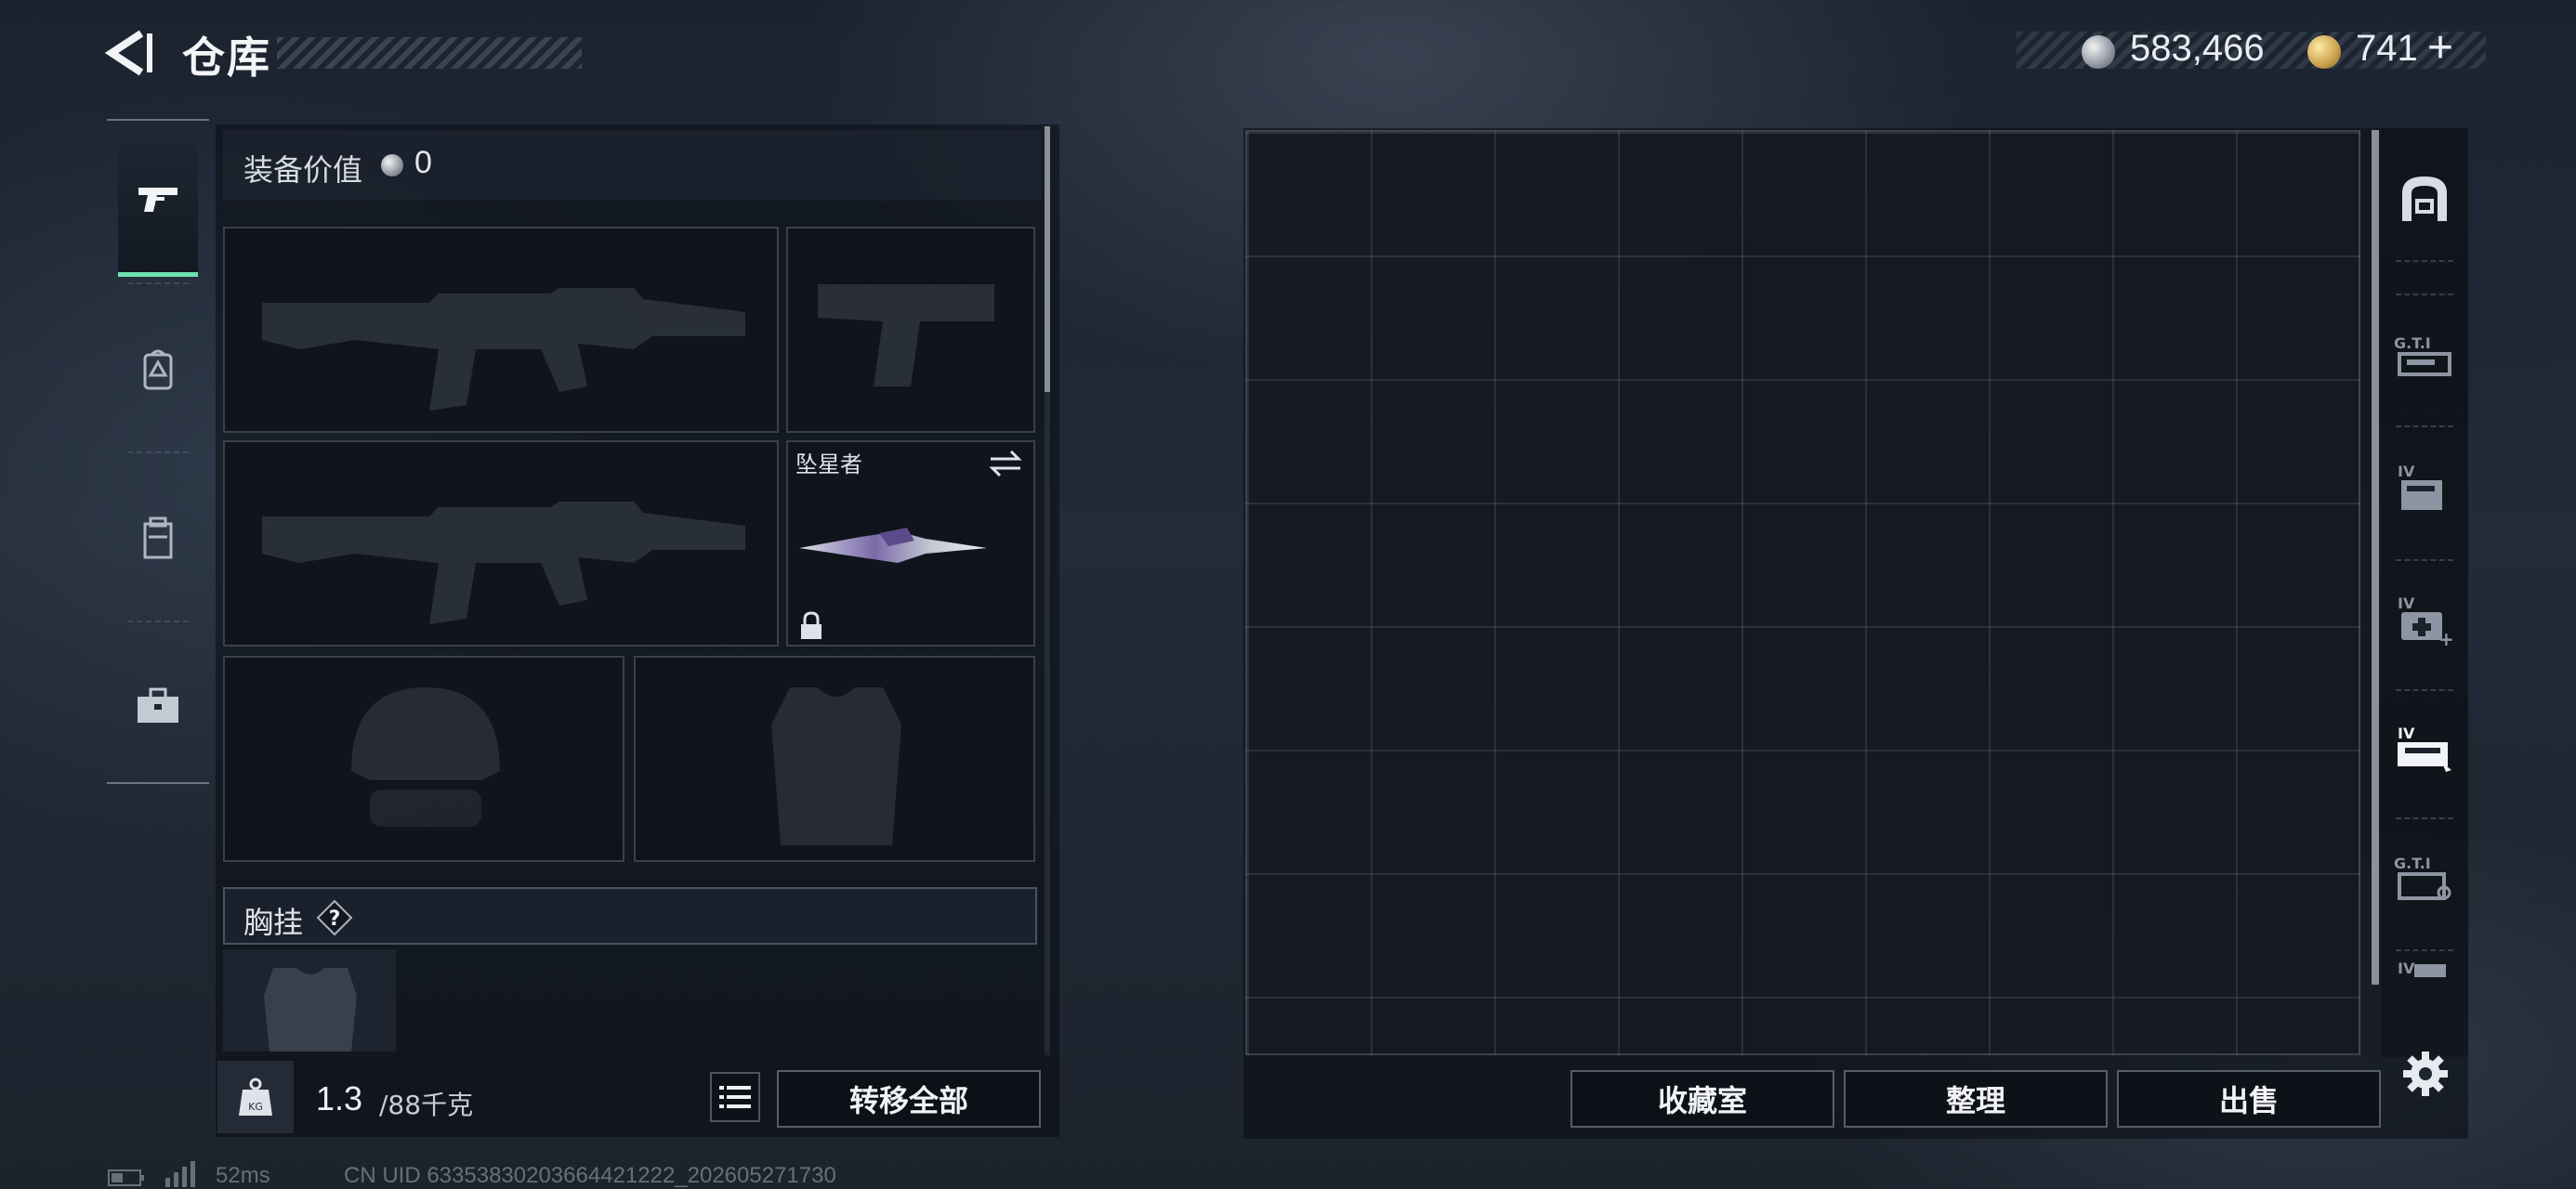  Describe the element at coordinates (2197, 48) in the screenshot. I see `silver-amount: 583,466` at that location.